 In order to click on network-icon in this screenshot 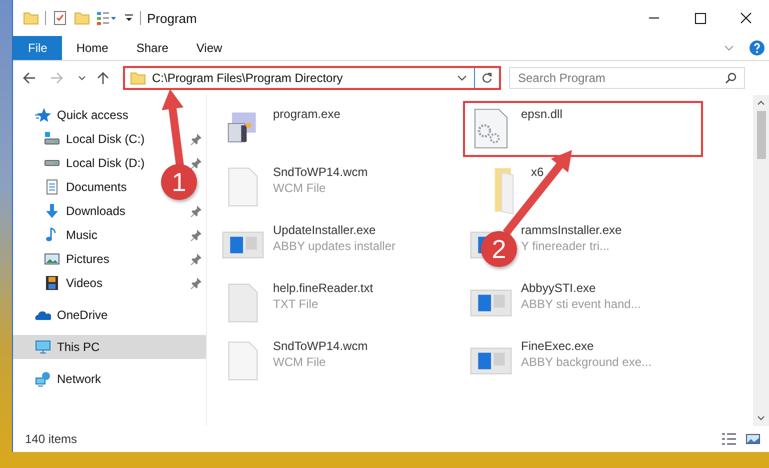, I will do `click(43, 379)`.